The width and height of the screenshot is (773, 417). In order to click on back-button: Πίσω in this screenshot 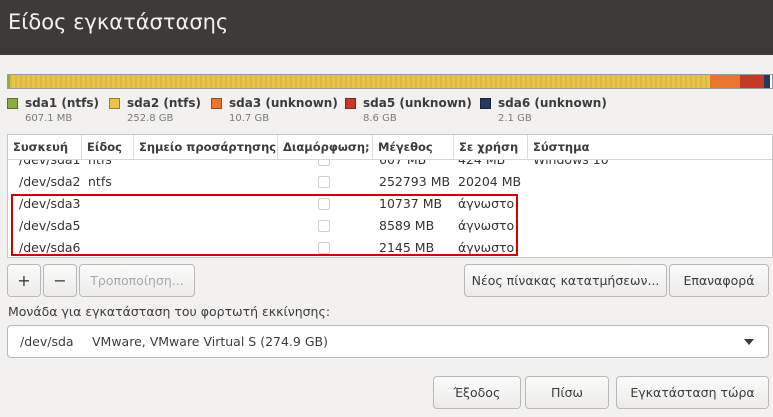, I will do `click(567, 392)`.